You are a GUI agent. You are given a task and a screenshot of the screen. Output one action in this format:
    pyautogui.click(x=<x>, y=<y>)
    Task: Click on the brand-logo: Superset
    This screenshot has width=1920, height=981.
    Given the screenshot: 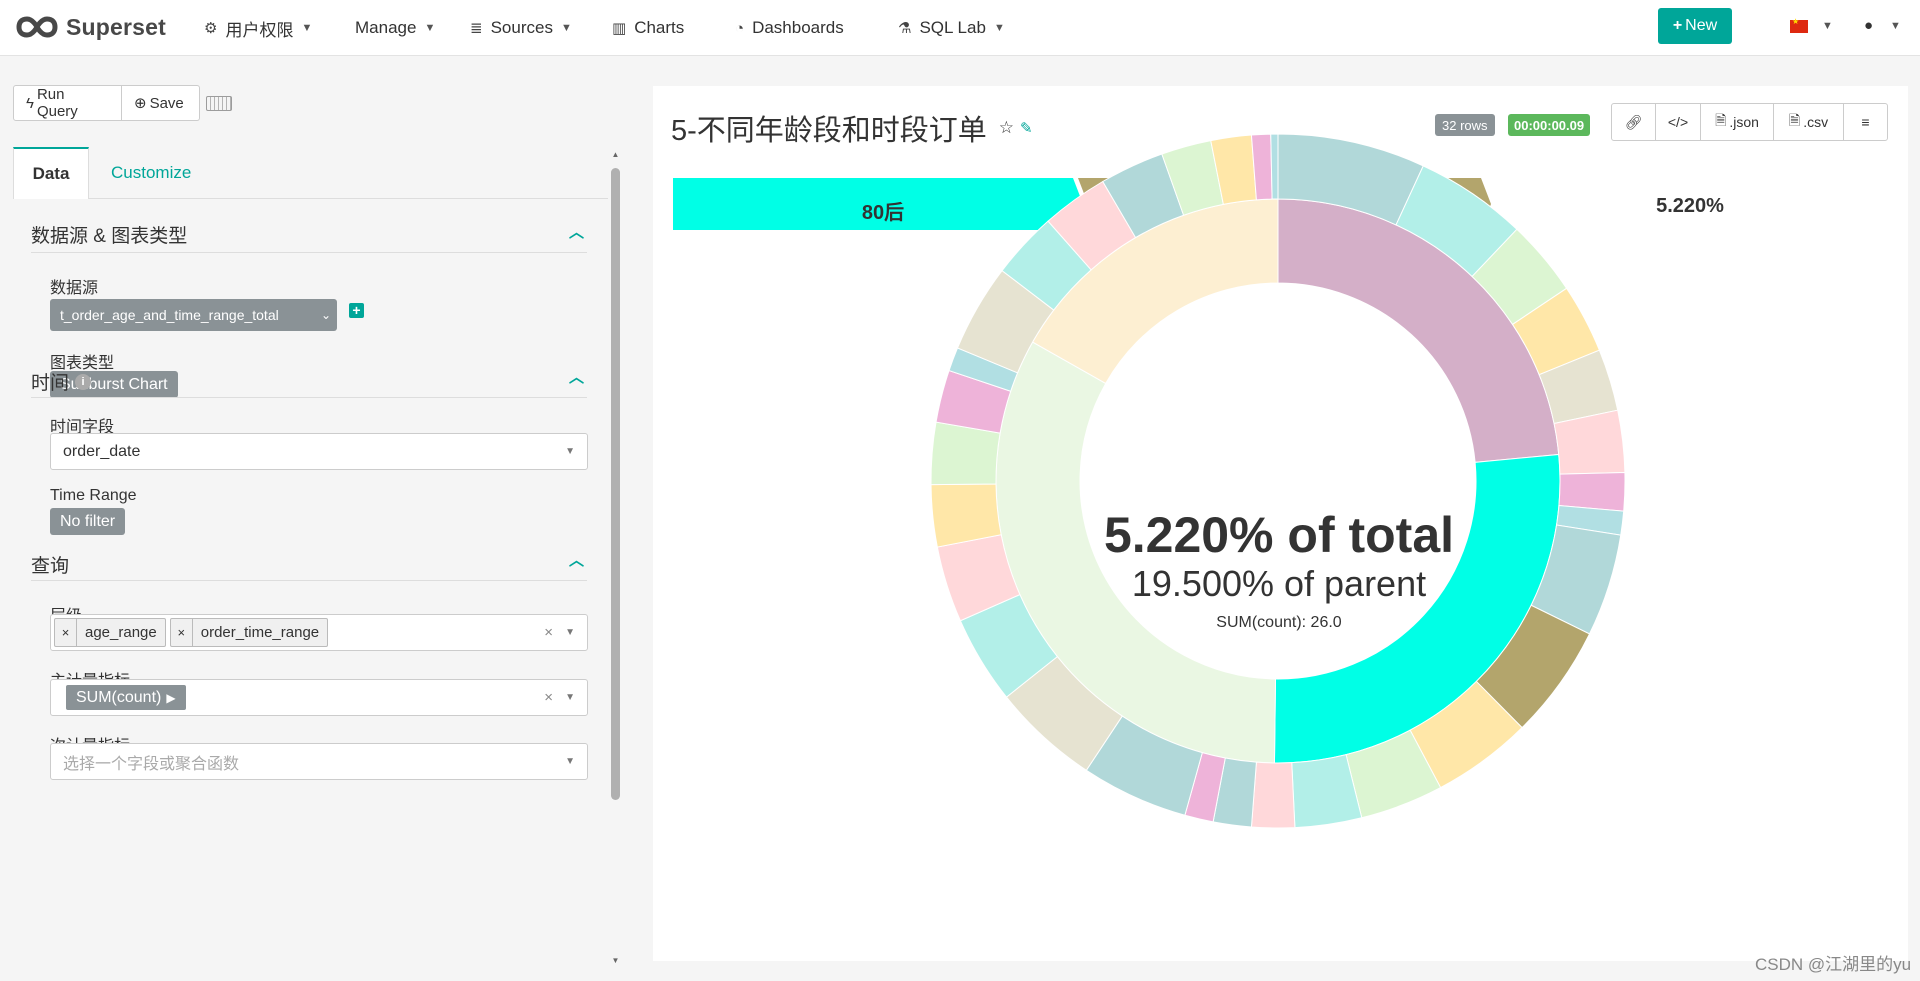 What is the action you would take?
    pyautogui.click(x=91, y=27)
    